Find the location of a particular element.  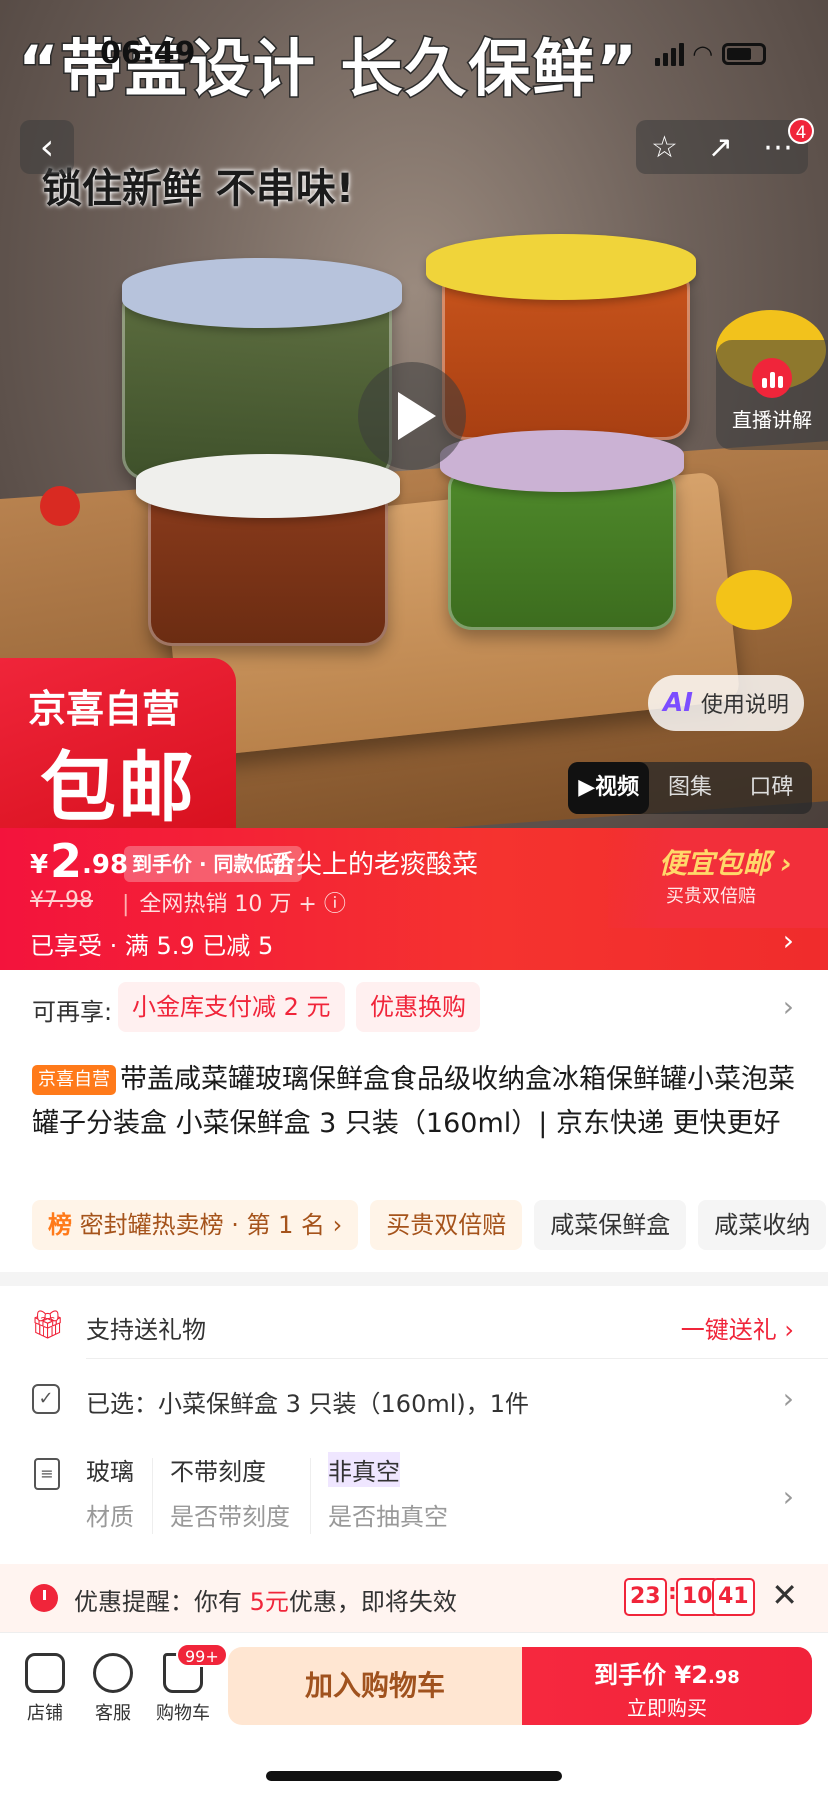

star-icon: ☆ is located at coordinates (664, 147).